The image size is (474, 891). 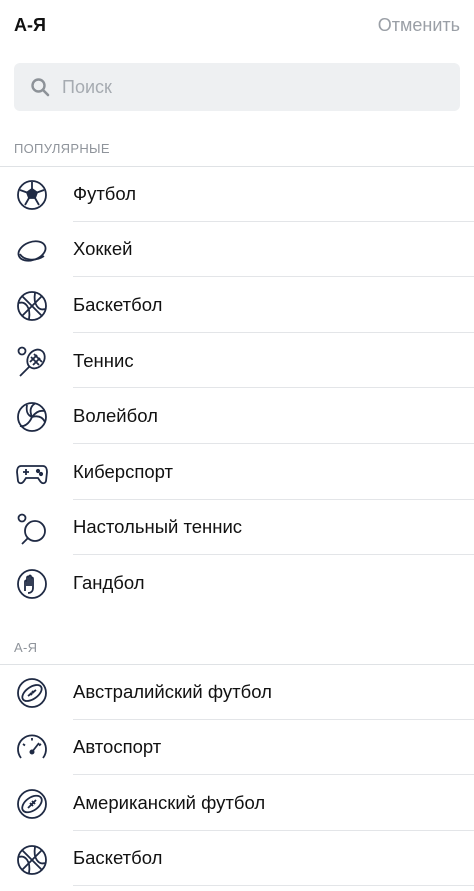 I want to click on sport-item-basketball-az: Баскетбол, so click(x=237, y=858).